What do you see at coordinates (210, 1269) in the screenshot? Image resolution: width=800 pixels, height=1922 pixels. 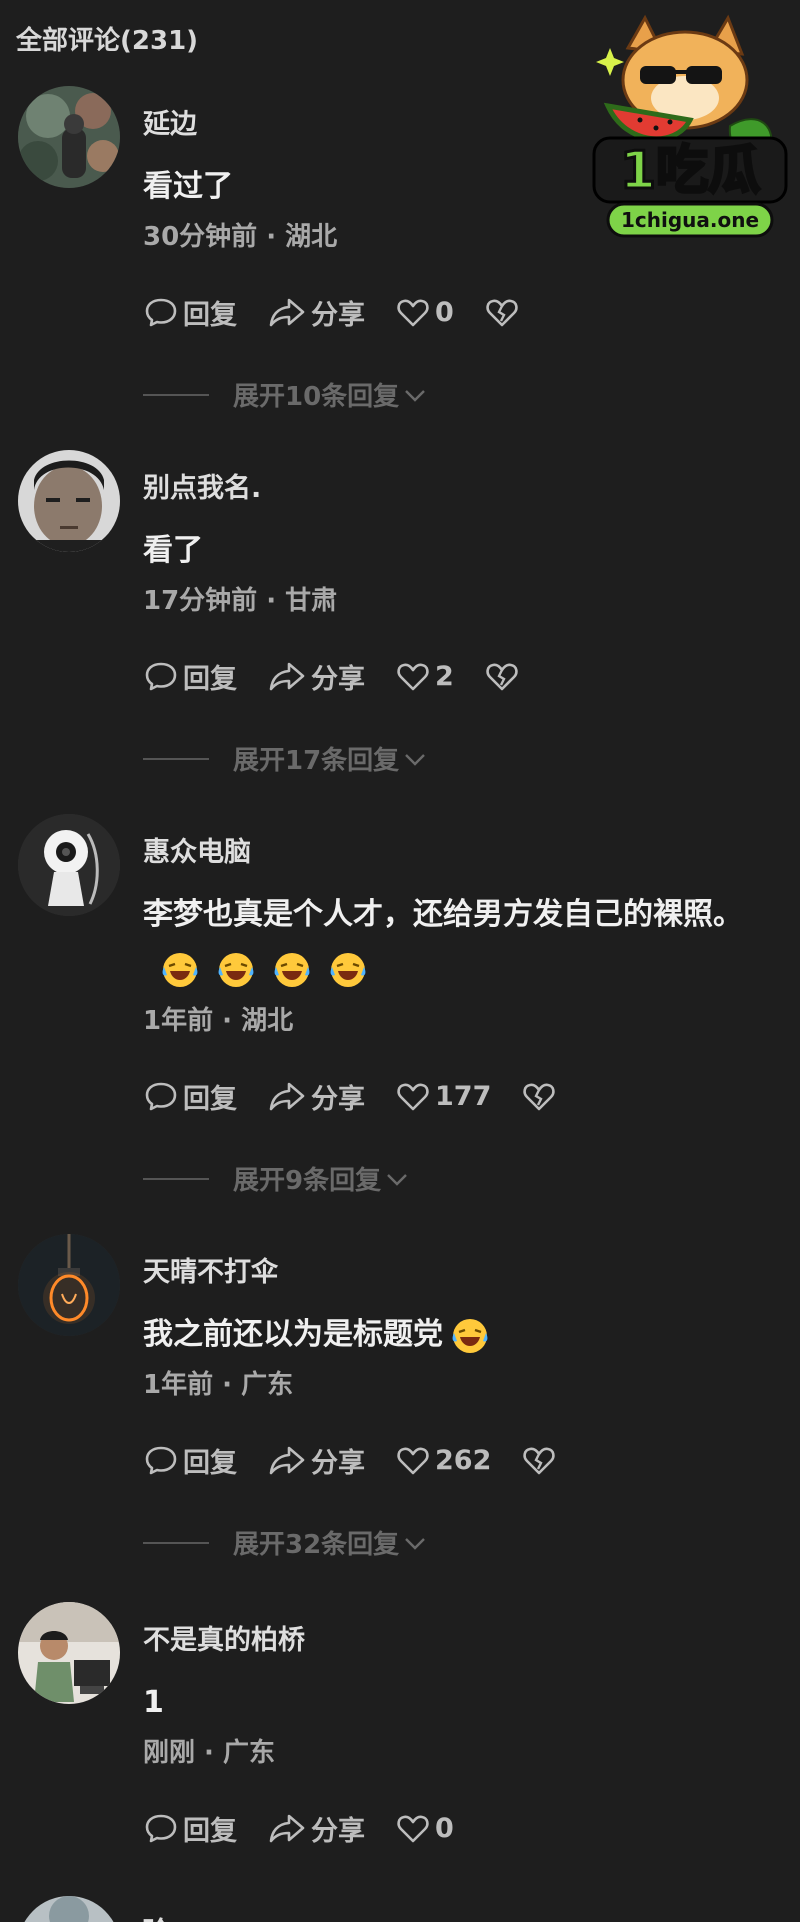 I see `username: 天晴不打伞` at bounding box center [210, 1269].